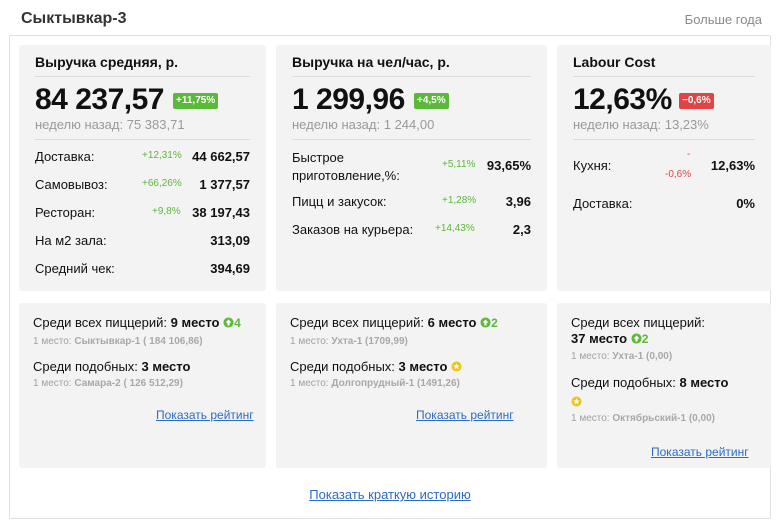 The height and width of the screenshot is (525, 780). Describe the element at coordinates (395, 383) in the screenshot. I see `leader-name: Долгопрудный-1 (1491,26)` at that location.